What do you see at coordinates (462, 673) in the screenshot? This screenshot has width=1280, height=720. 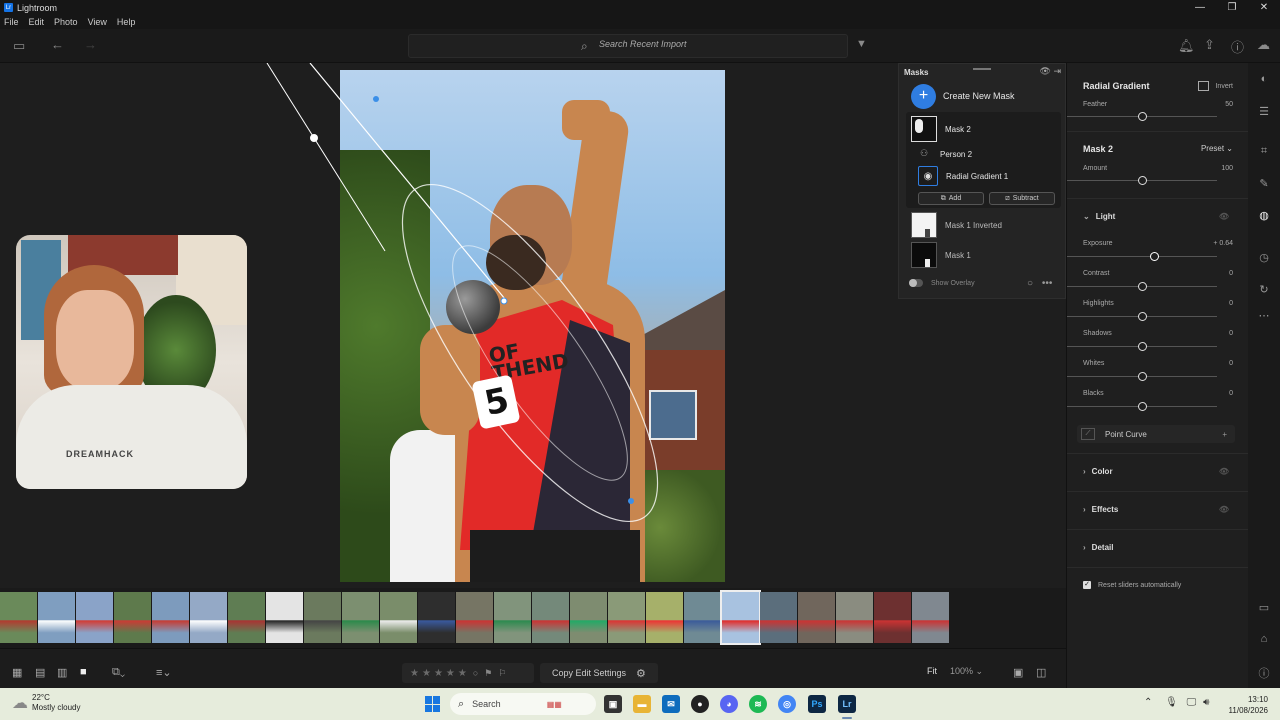 I see `star-5-icon: ★` at bounding box center [462, 673].